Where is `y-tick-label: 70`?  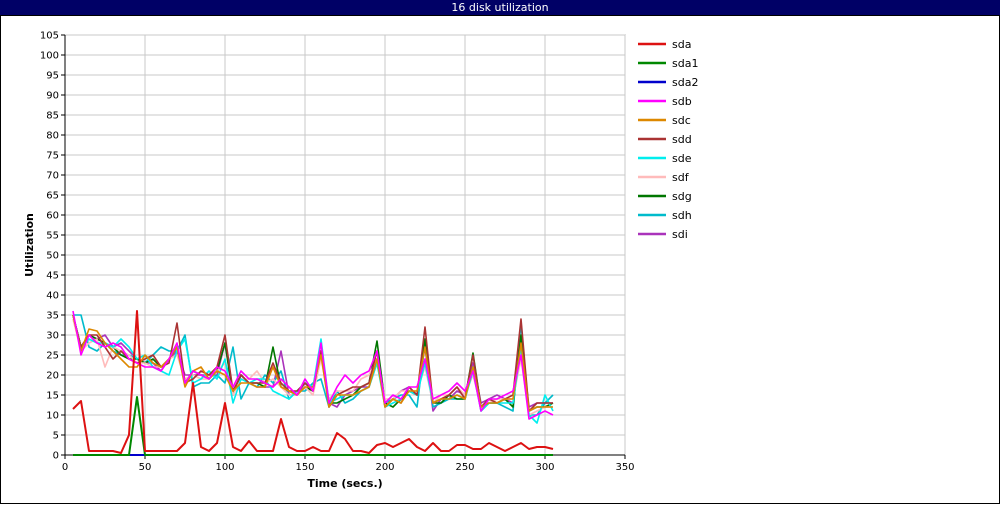 y-tick-label: 70 is located at coordinates (52, 176).